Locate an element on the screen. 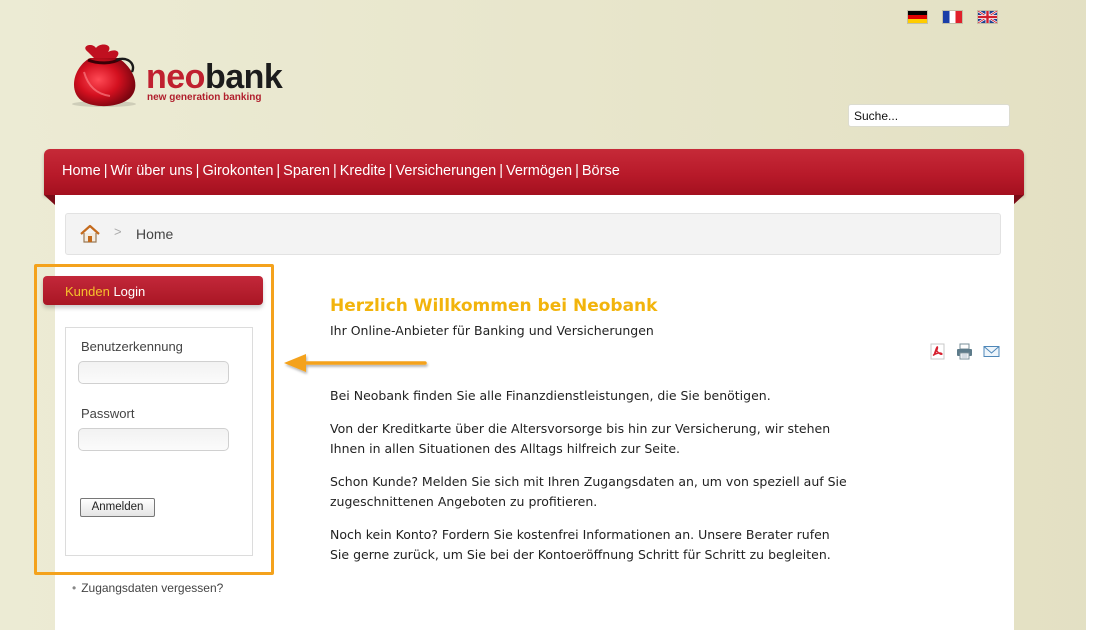 The height and width of the screenshot is (630, 1105). nav-item-home: Home is located at coordinates (81, 171).